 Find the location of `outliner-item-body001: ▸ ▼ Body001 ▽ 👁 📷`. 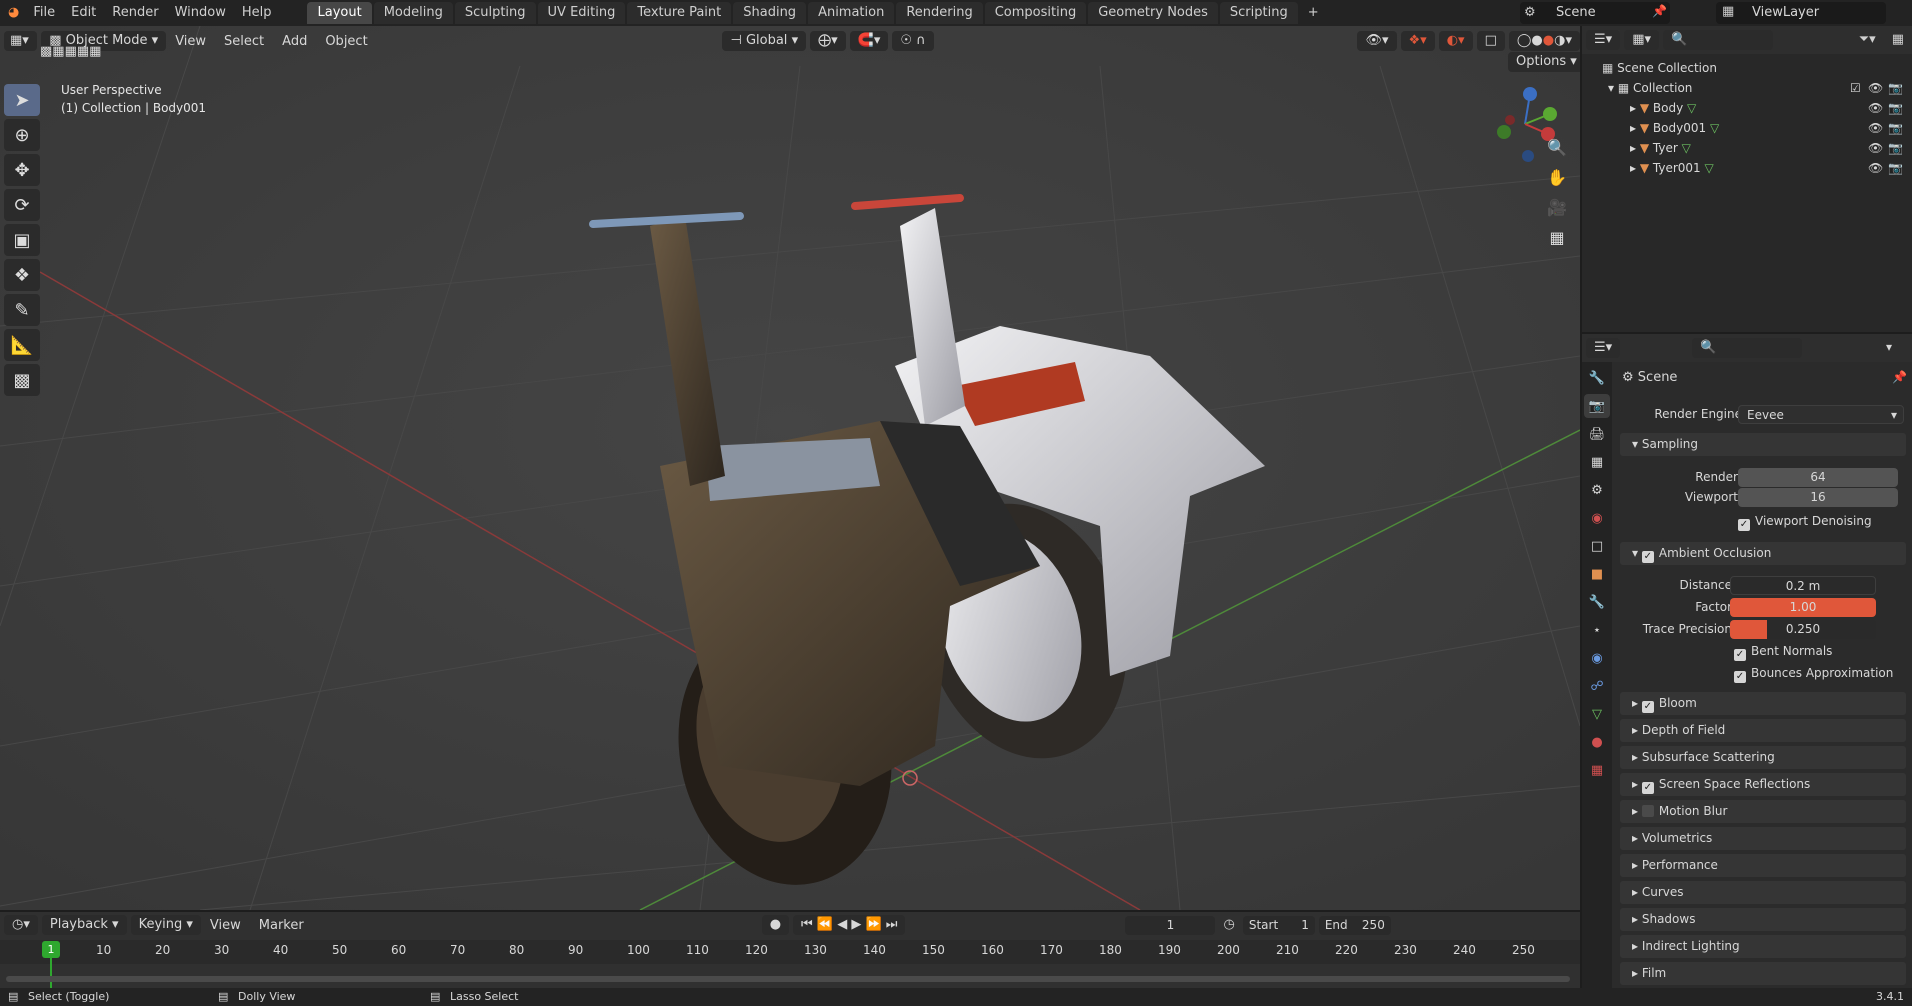

outliner-item-body001: ▸ ▼ Body001 ▽ 👁 📷 is located at coordinates (1747, 128).